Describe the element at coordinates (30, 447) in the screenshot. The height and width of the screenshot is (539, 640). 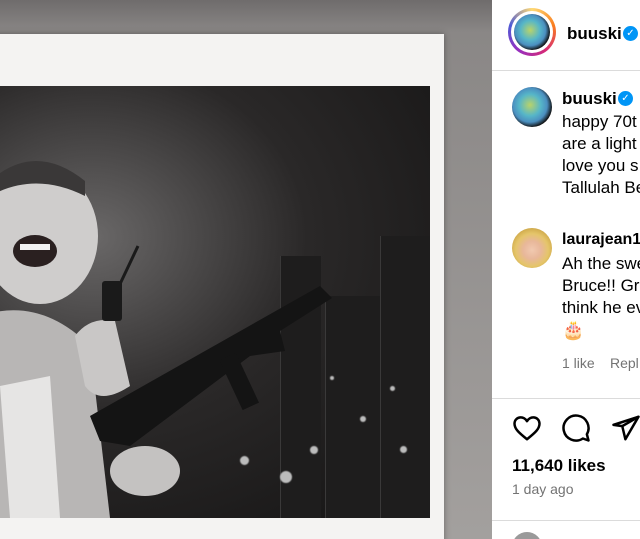
I see `tank-top` at that location.